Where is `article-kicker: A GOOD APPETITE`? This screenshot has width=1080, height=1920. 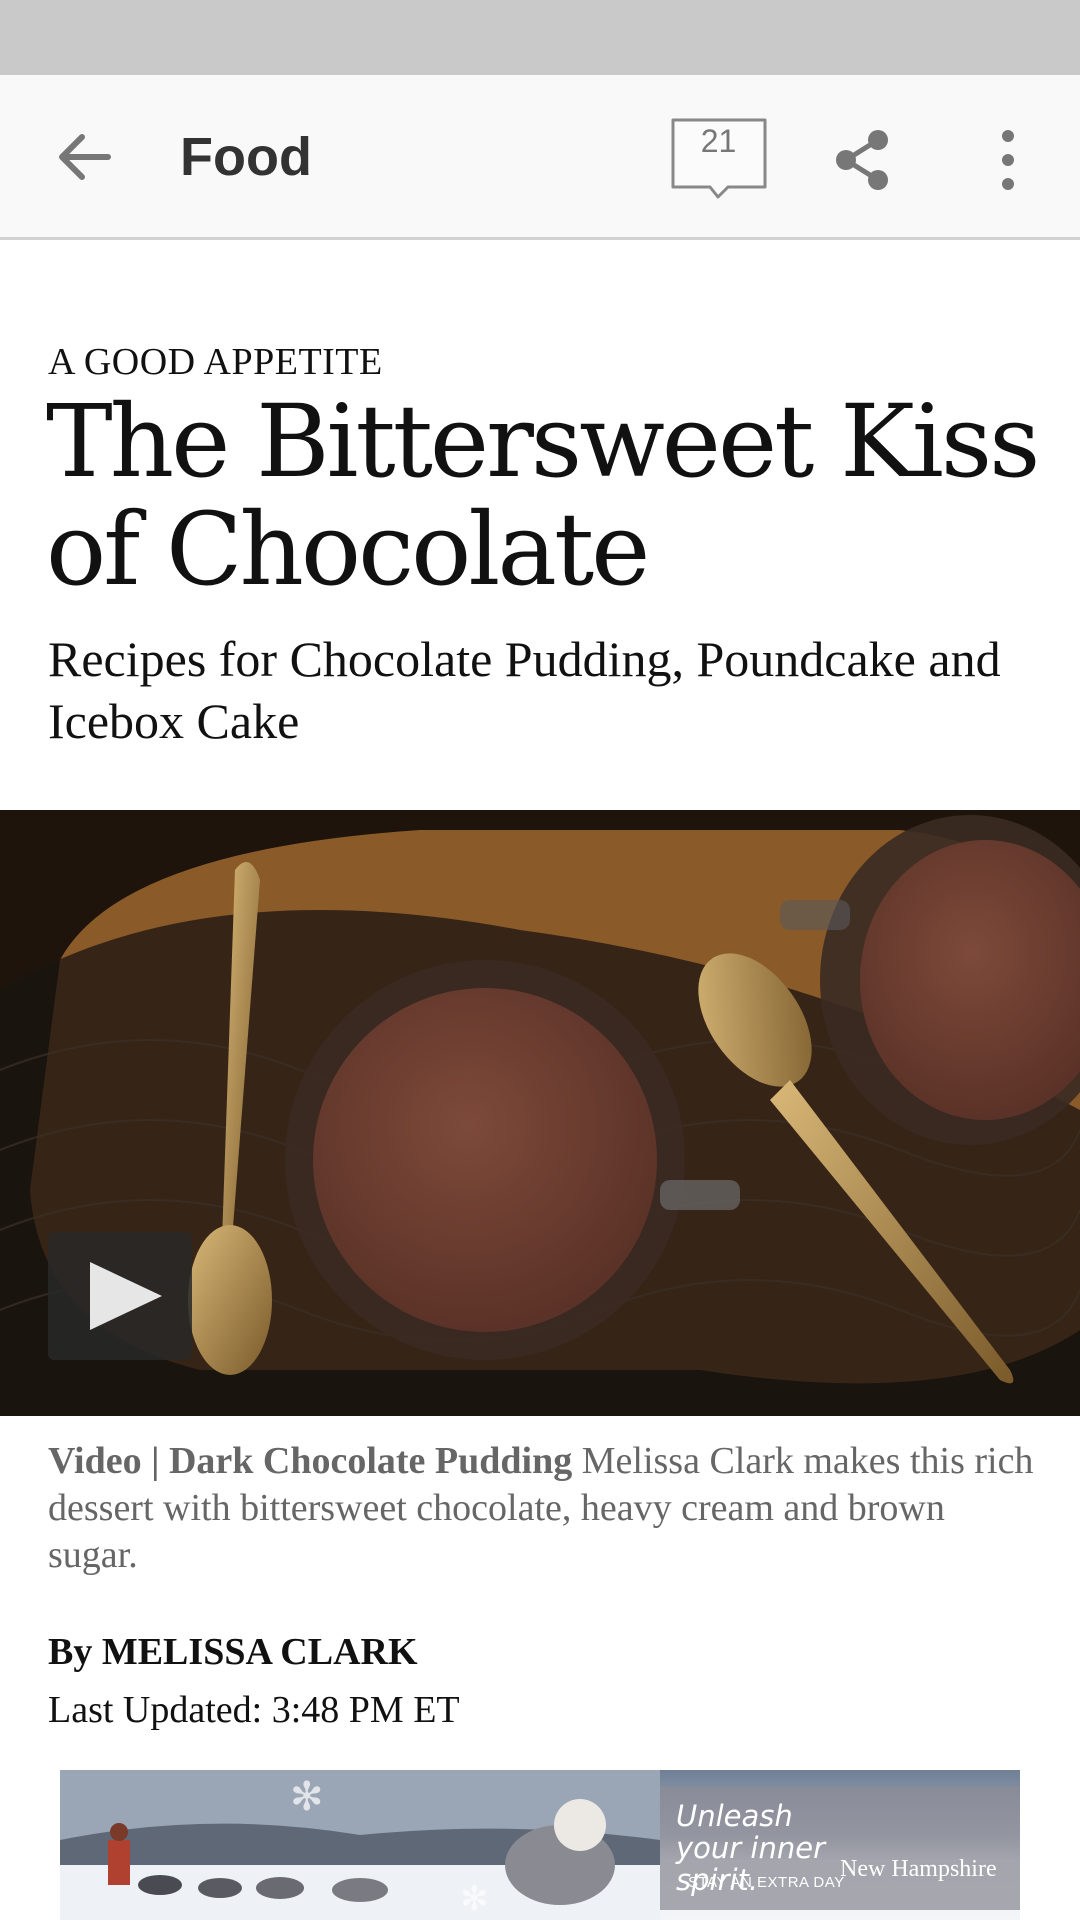
article-kicker: A GOOD APPETITE is located at coordinates (215, 362).